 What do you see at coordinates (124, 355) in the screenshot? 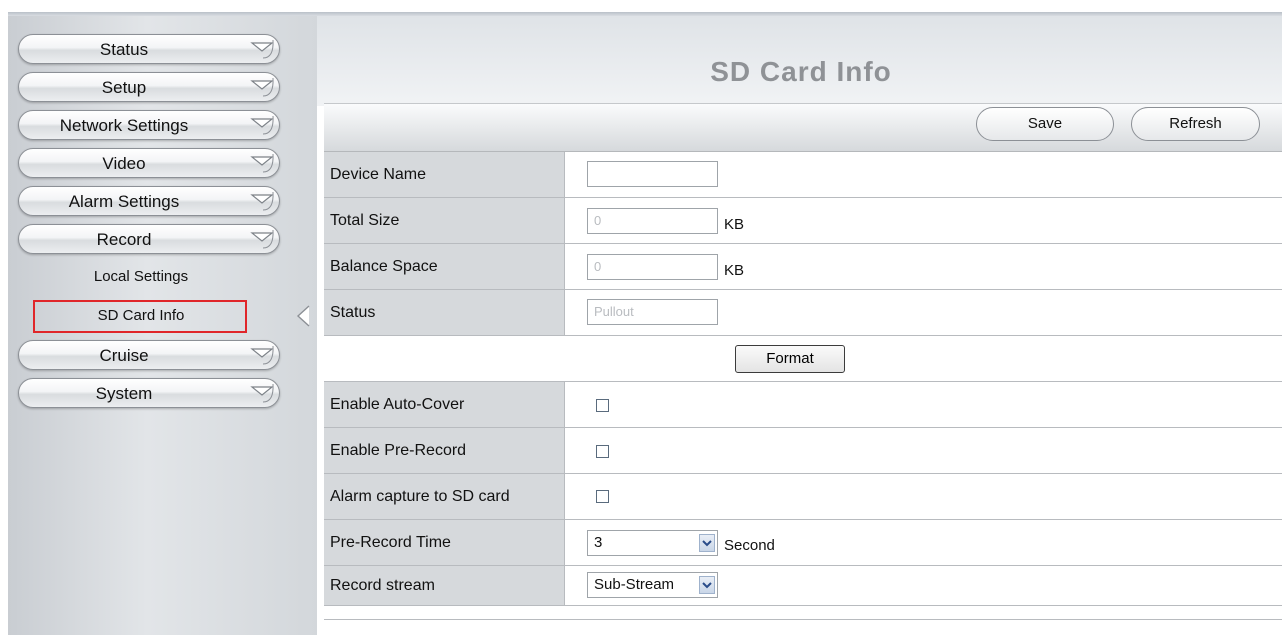
I see `menu-label: Cruise` at bounding box center [124, 355].